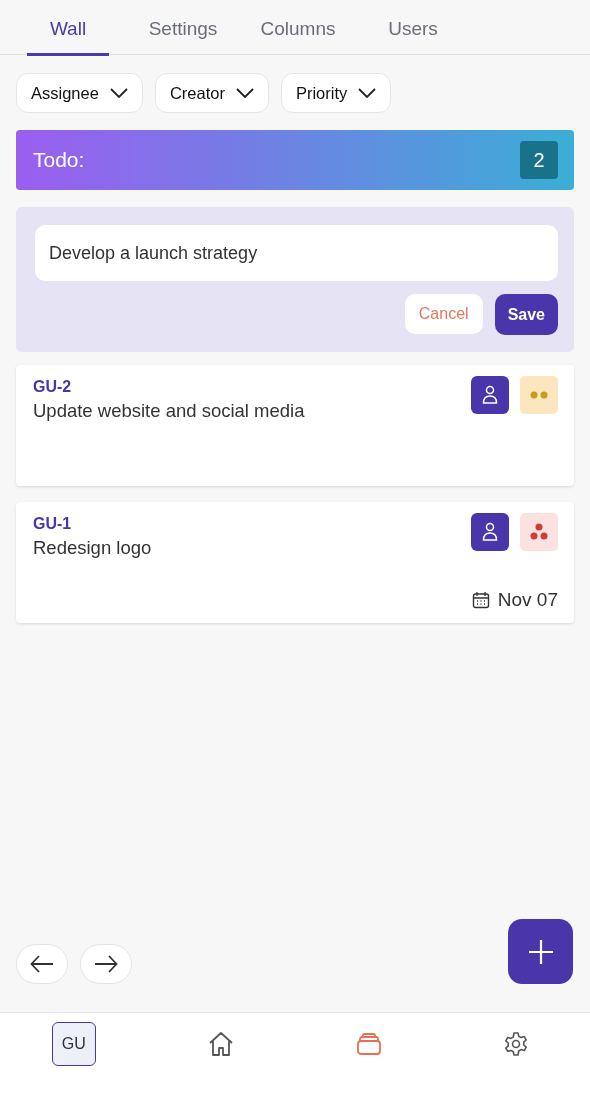  Describe the element at coordinates (169, 411) in the screenshot. I see `task-title: Update website and social media` at that location.